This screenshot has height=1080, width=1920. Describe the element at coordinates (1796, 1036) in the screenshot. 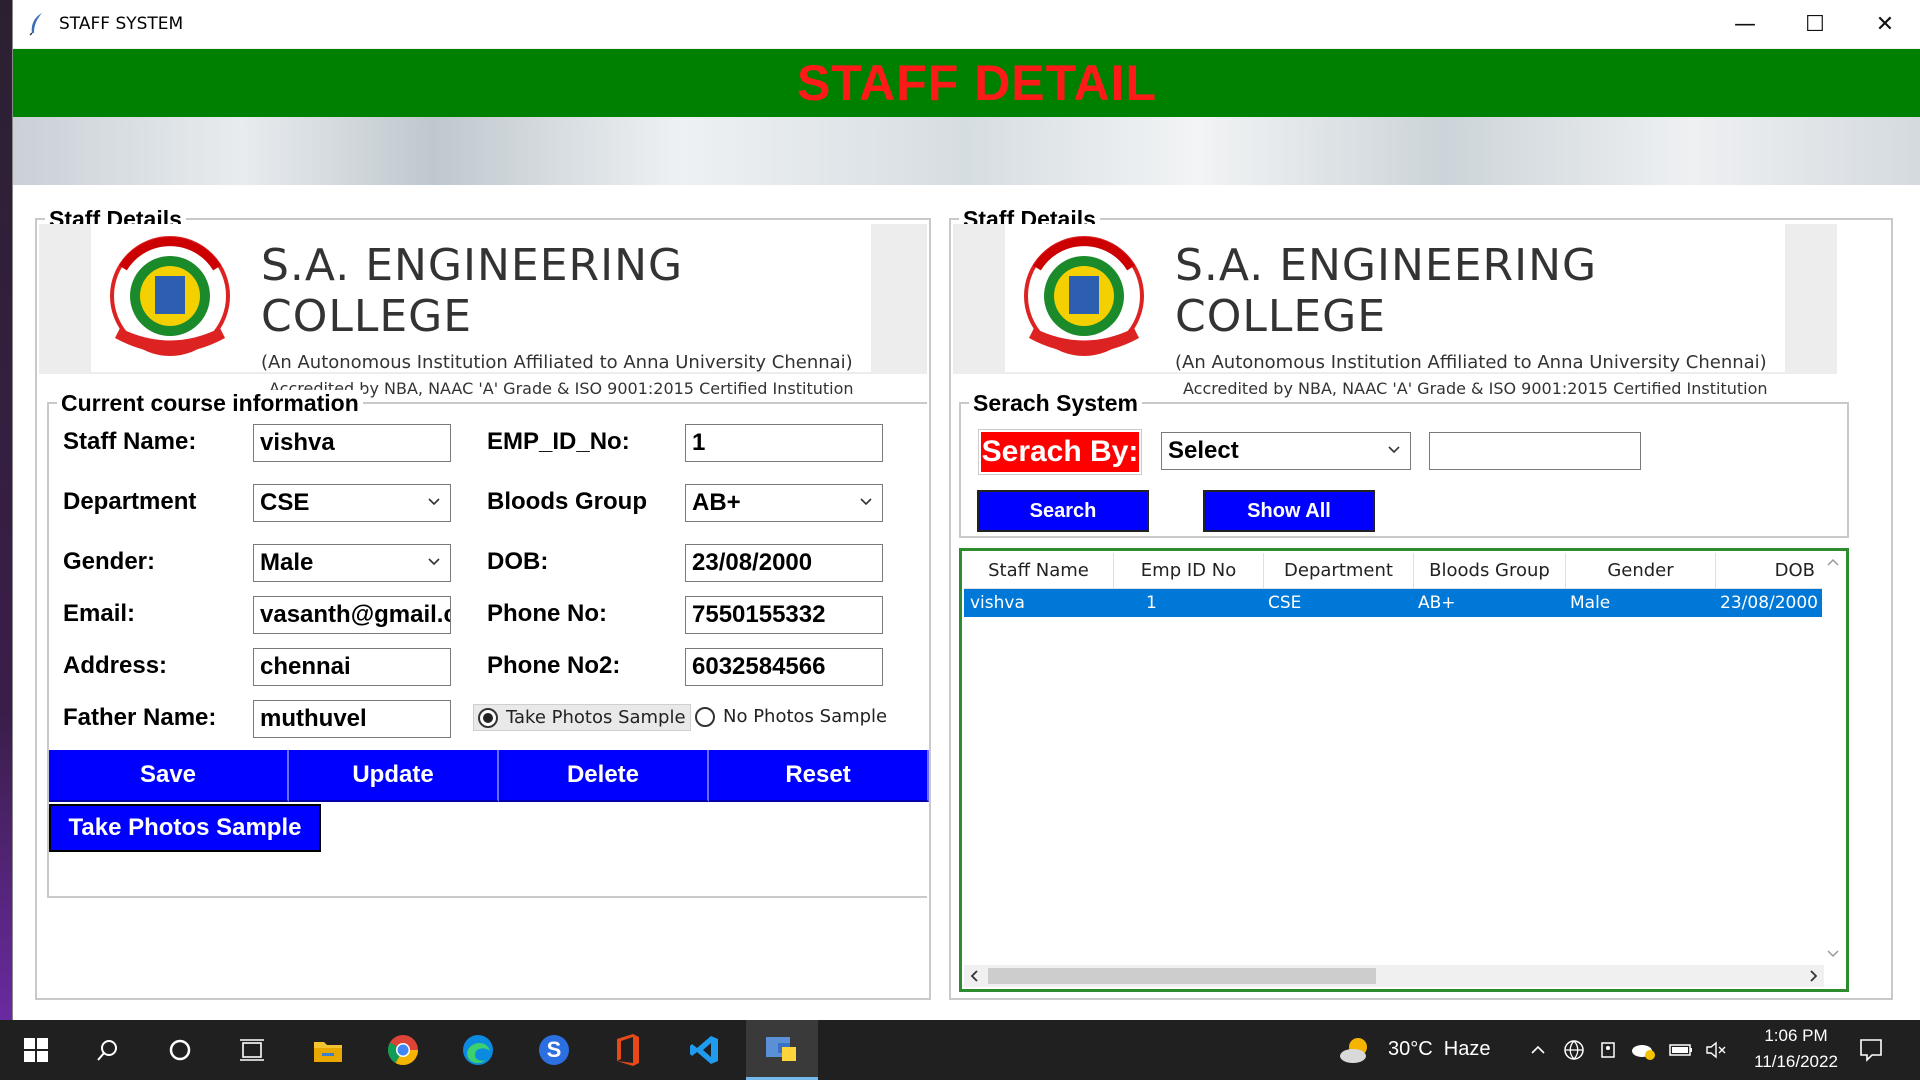

I see `clock-time: 1:06 PM` at that location.